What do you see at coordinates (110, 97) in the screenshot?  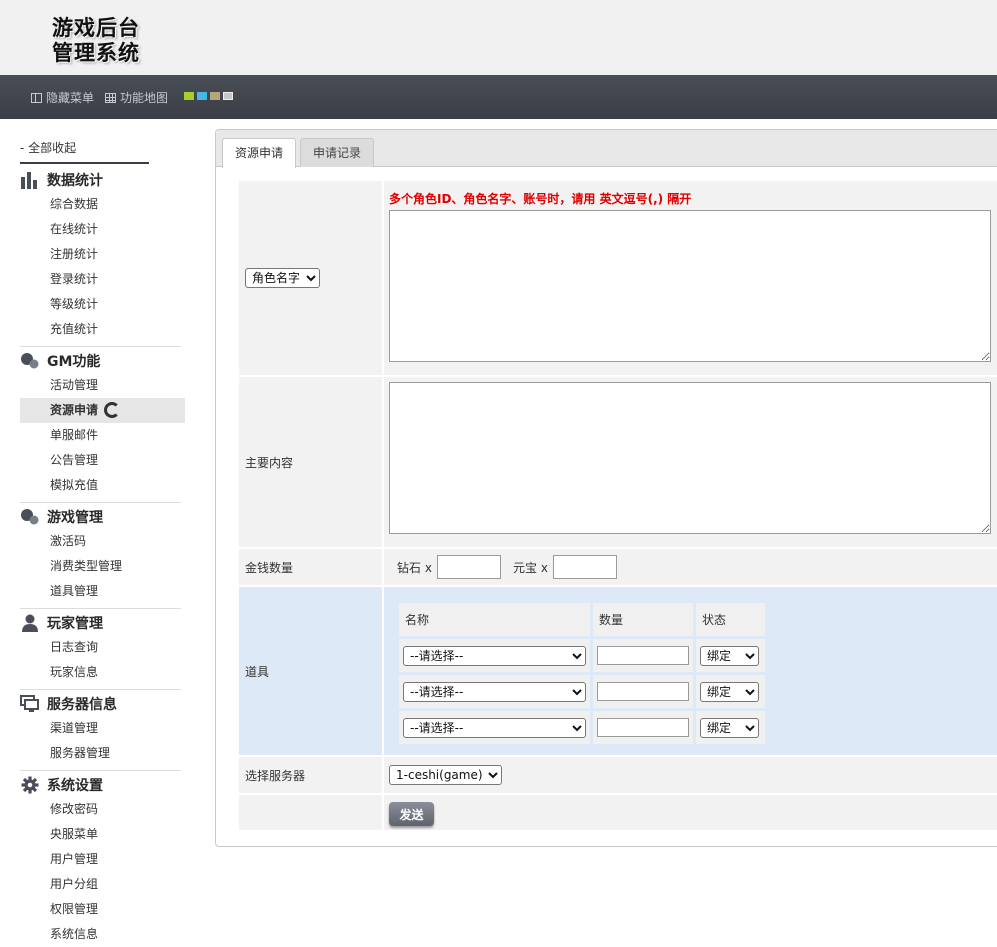 I see `grid-icon` at bounding box center [110, 97].